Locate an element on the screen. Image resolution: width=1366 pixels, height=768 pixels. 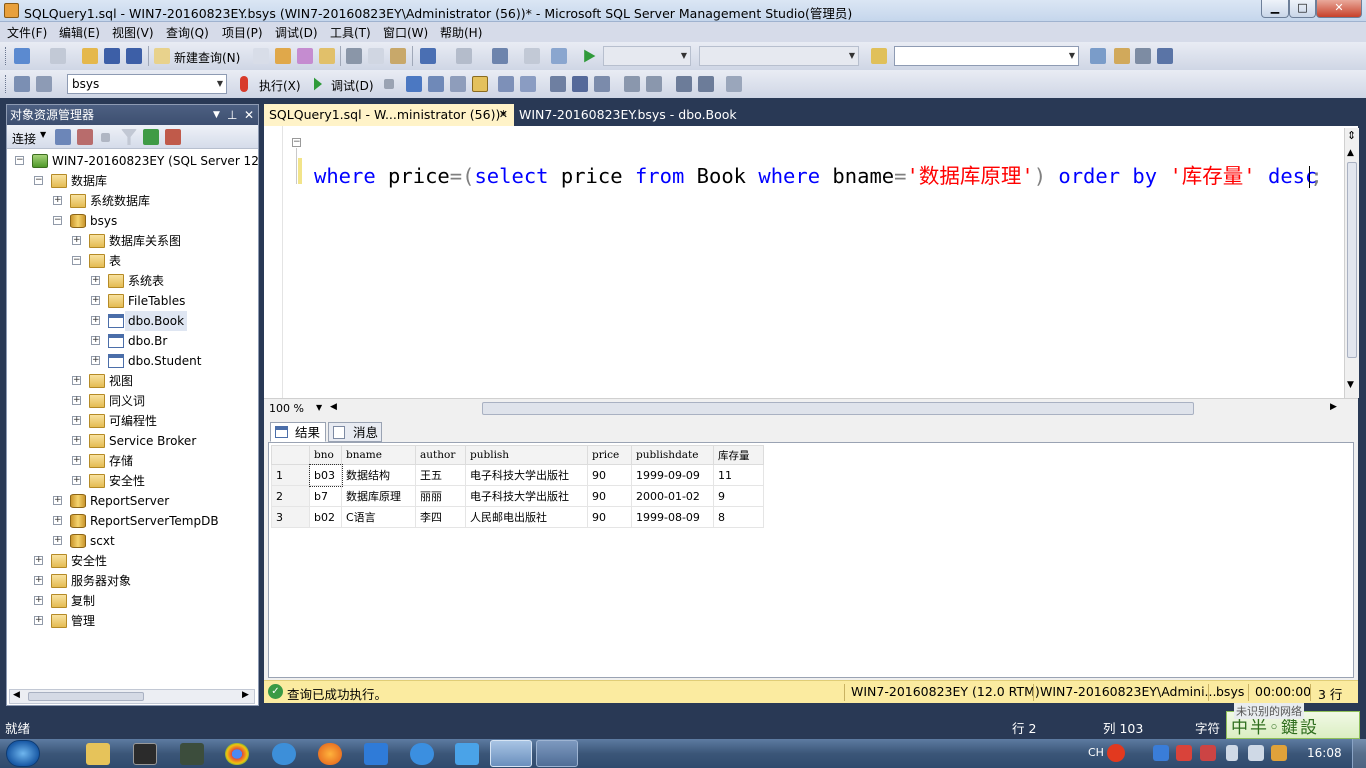
tree-node: + scxt is located at coordinates (132, 541).